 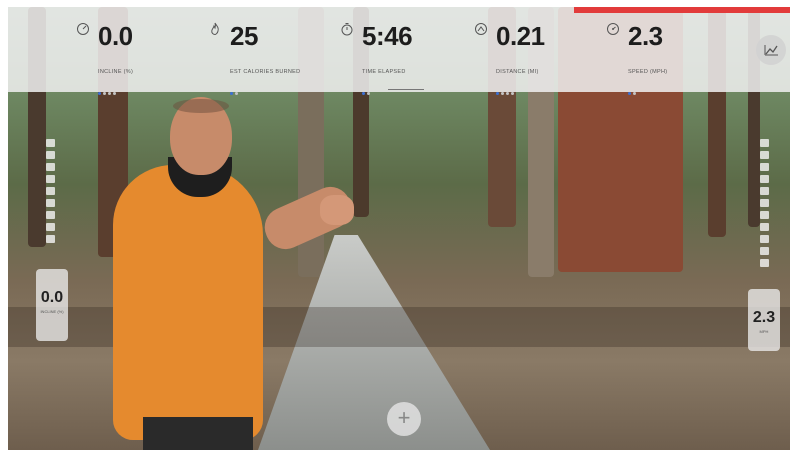 I want to click on progress-accent-line, so click(x=682, y=10).